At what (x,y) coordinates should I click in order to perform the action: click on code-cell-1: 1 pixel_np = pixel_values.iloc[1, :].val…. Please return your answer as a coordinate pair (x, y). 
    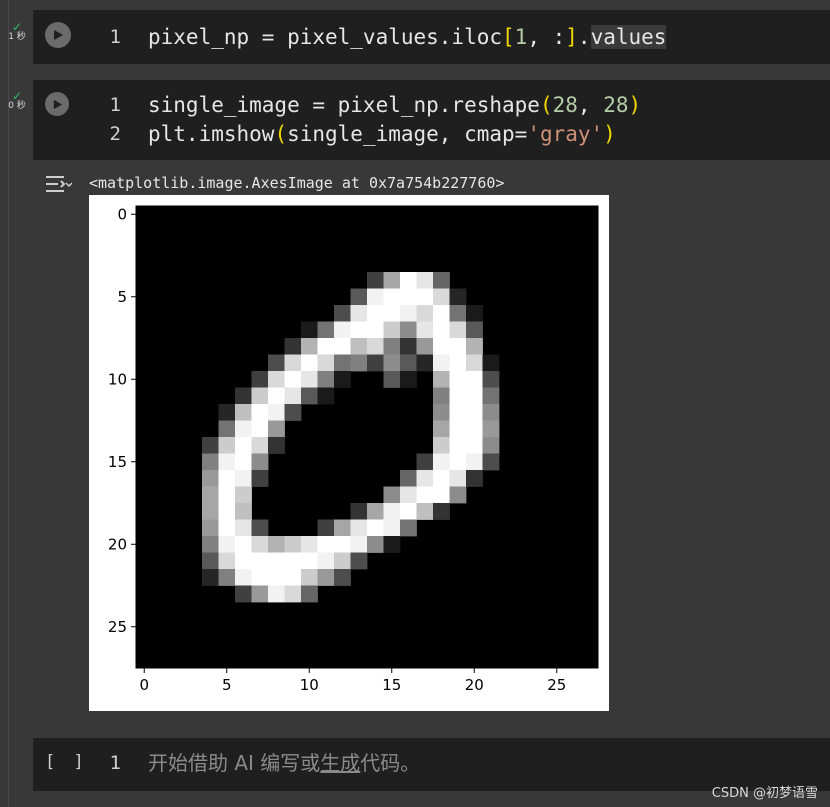
    Looking at the image, I should click on (431, 37).